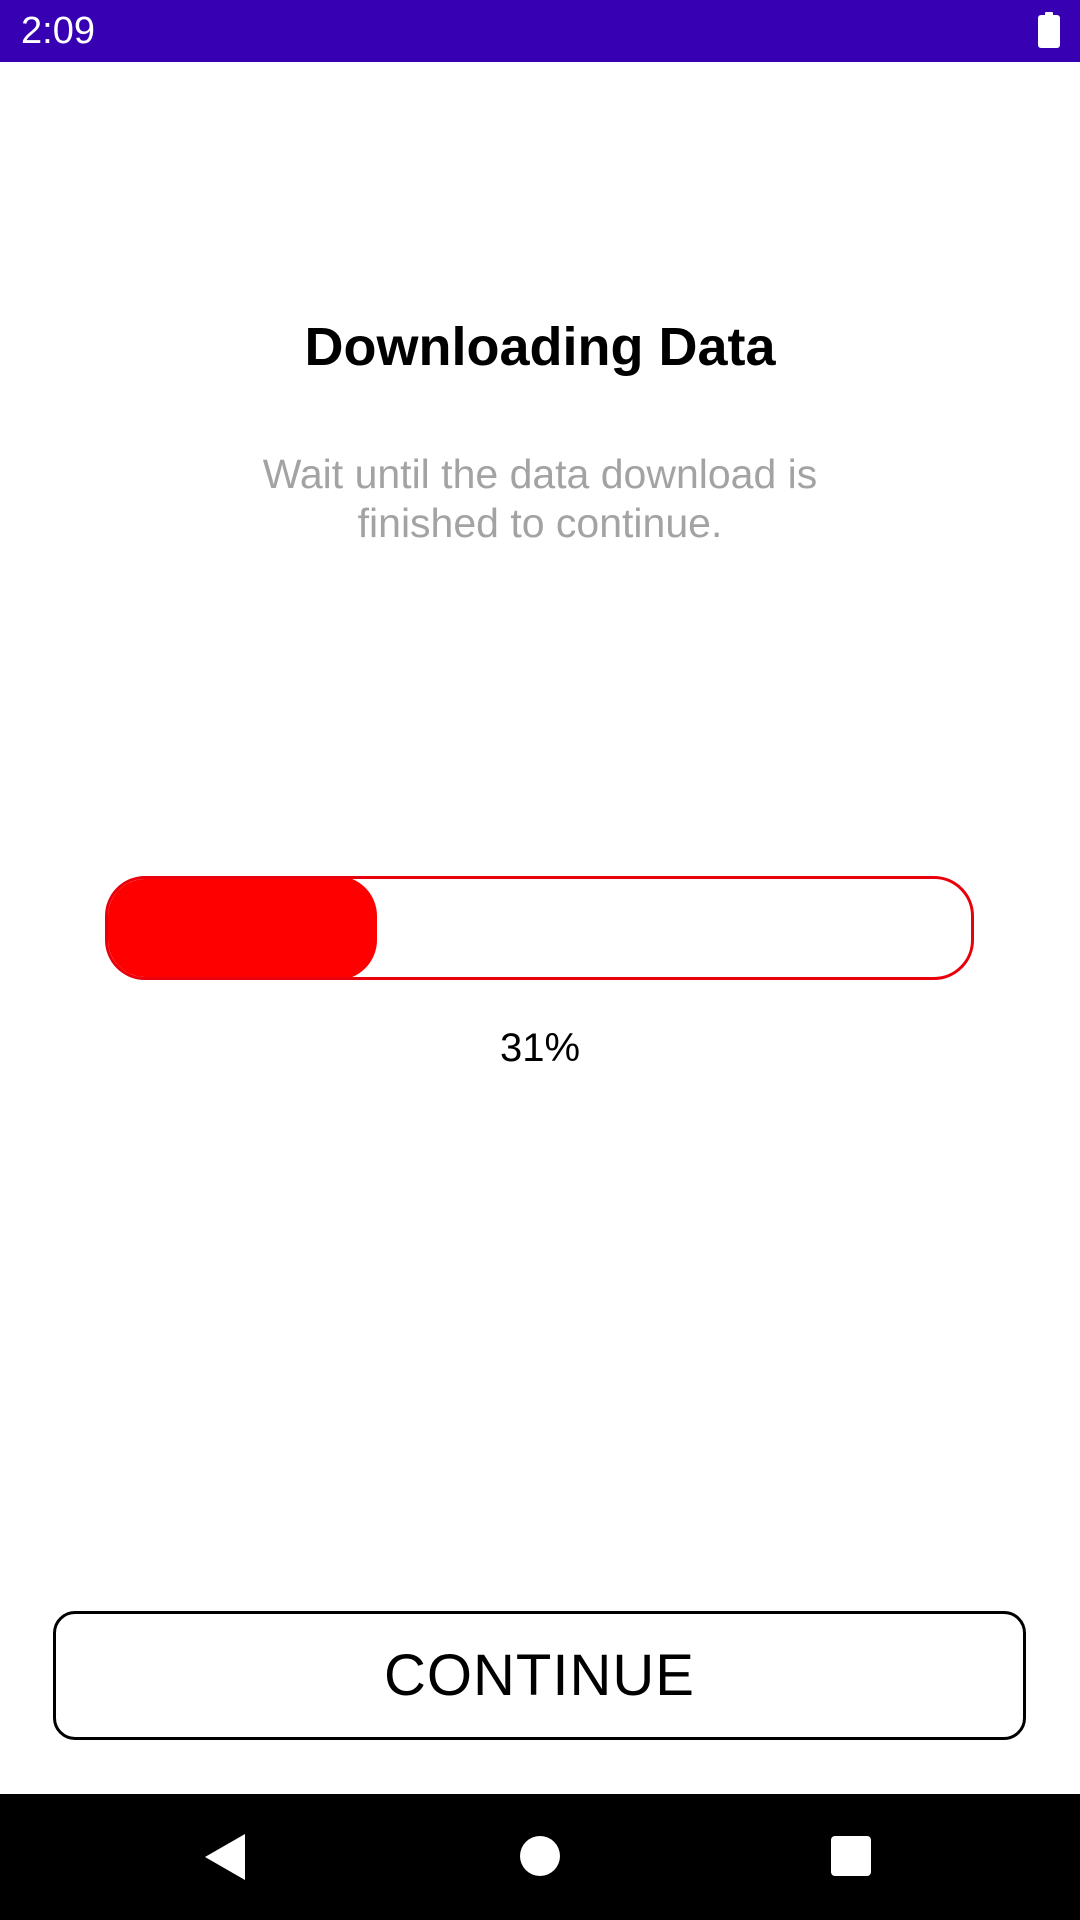 The image size is (1080, 1920). I want to click on home-icon, so click(540, 1856).